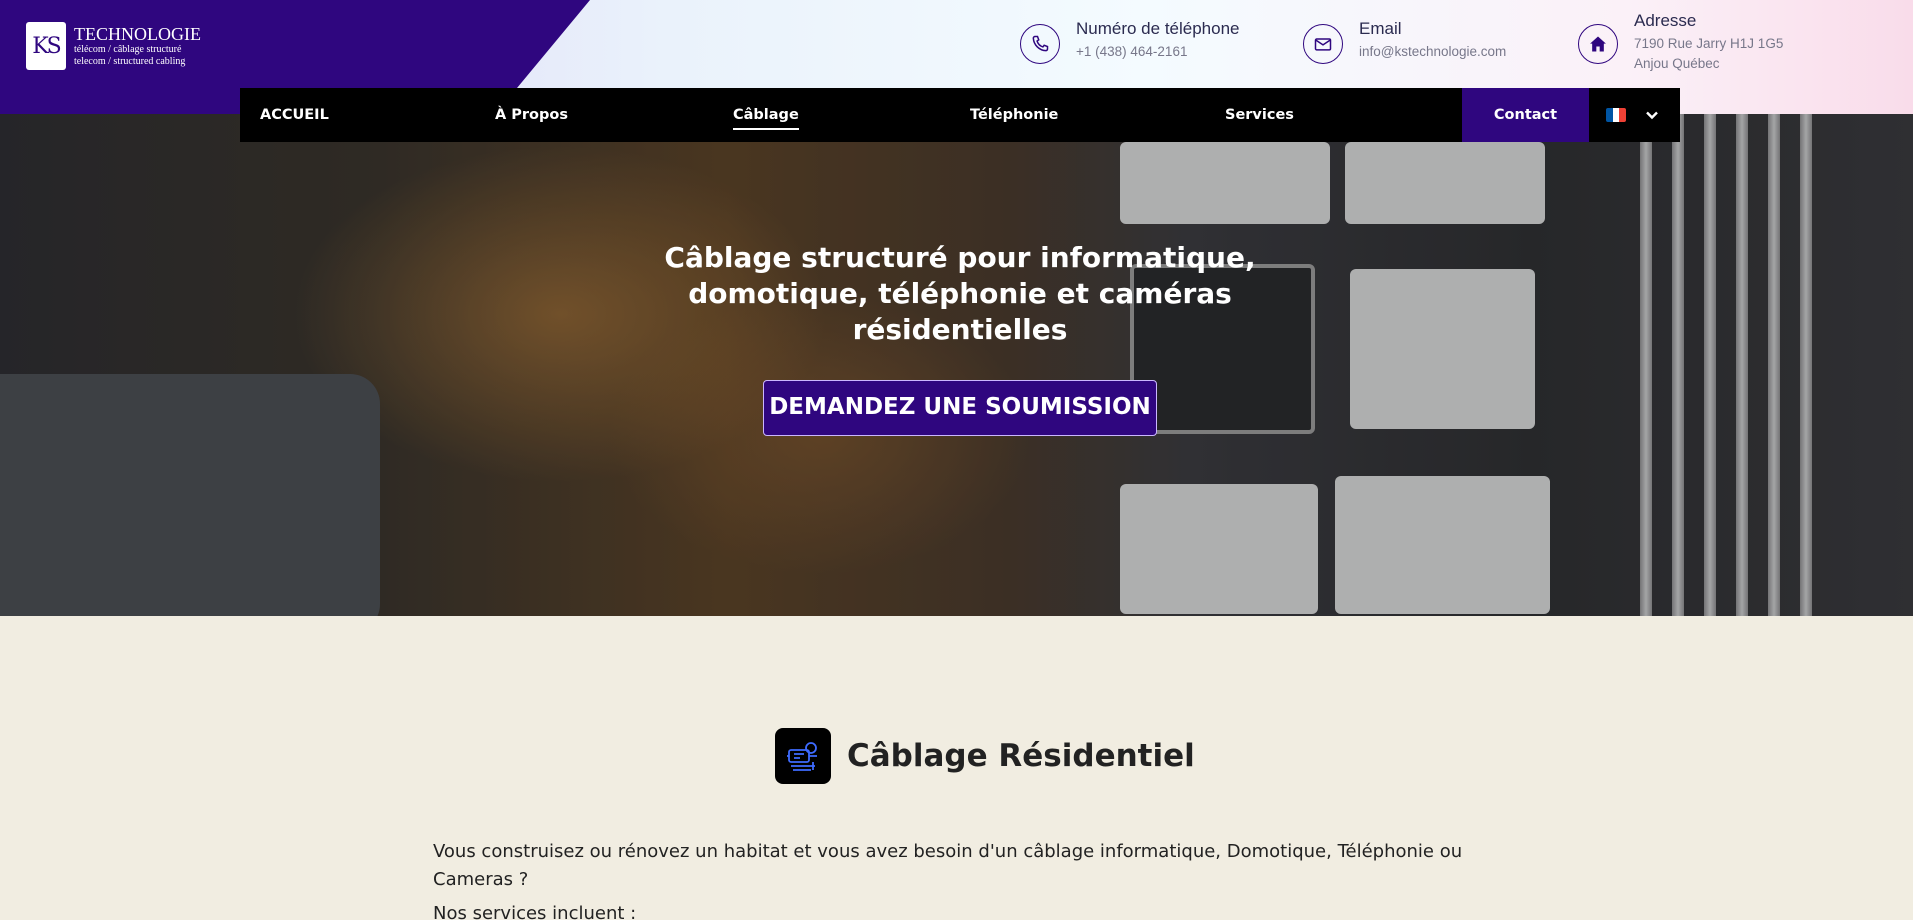 This screenshot has height=920, width=1913. Describe the element at coordinates (46, 46) in the screenshot. I see `logo-mark: KS` at that location.